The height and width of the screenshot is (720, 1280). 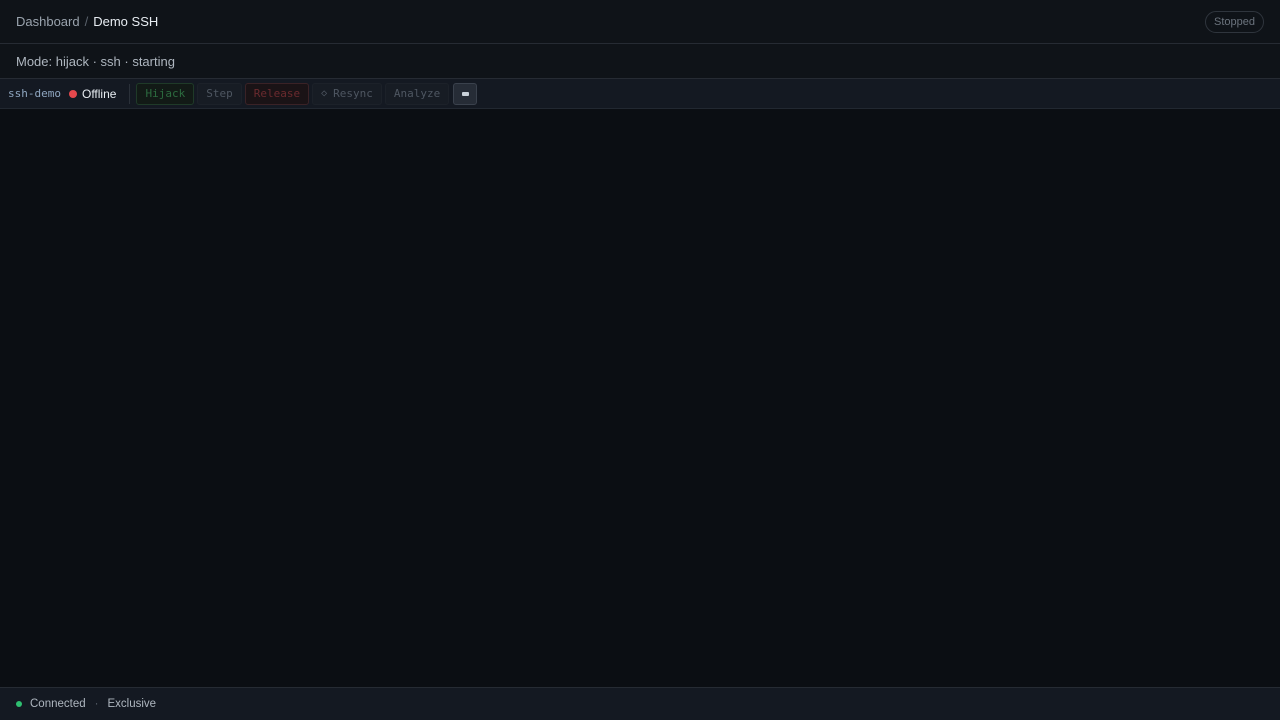 I want to click on status-footer: Connected · Exclusive, so click(x=640, y=703).